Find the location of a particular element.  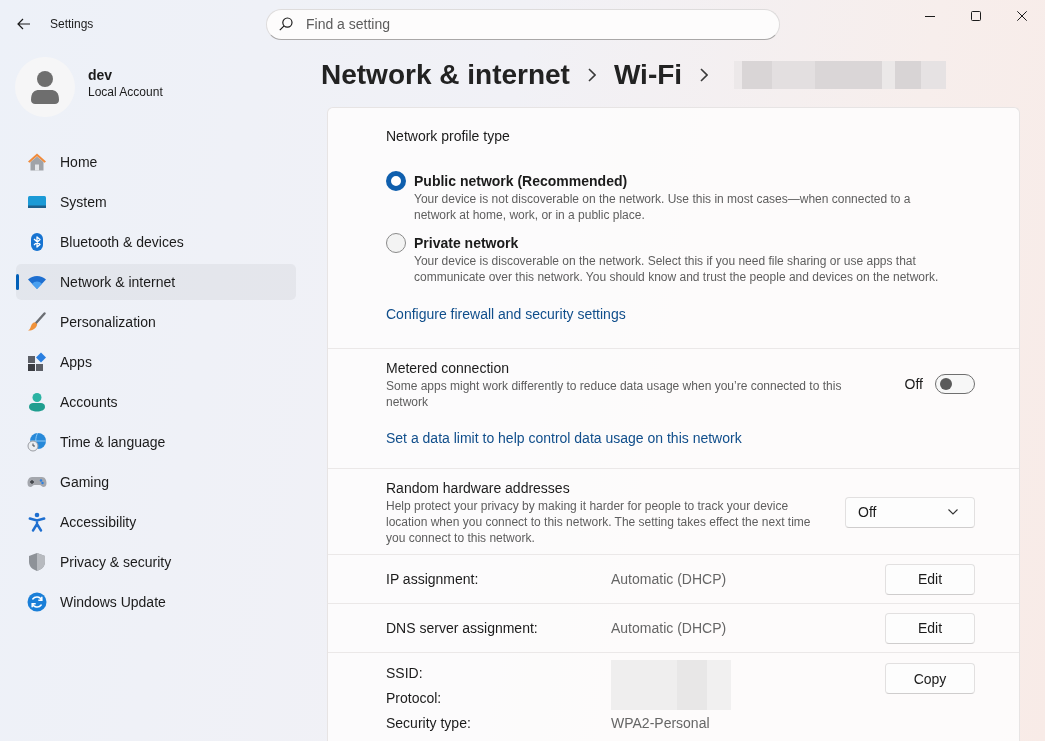

avatar-icon is located at coordinates (45, 87).